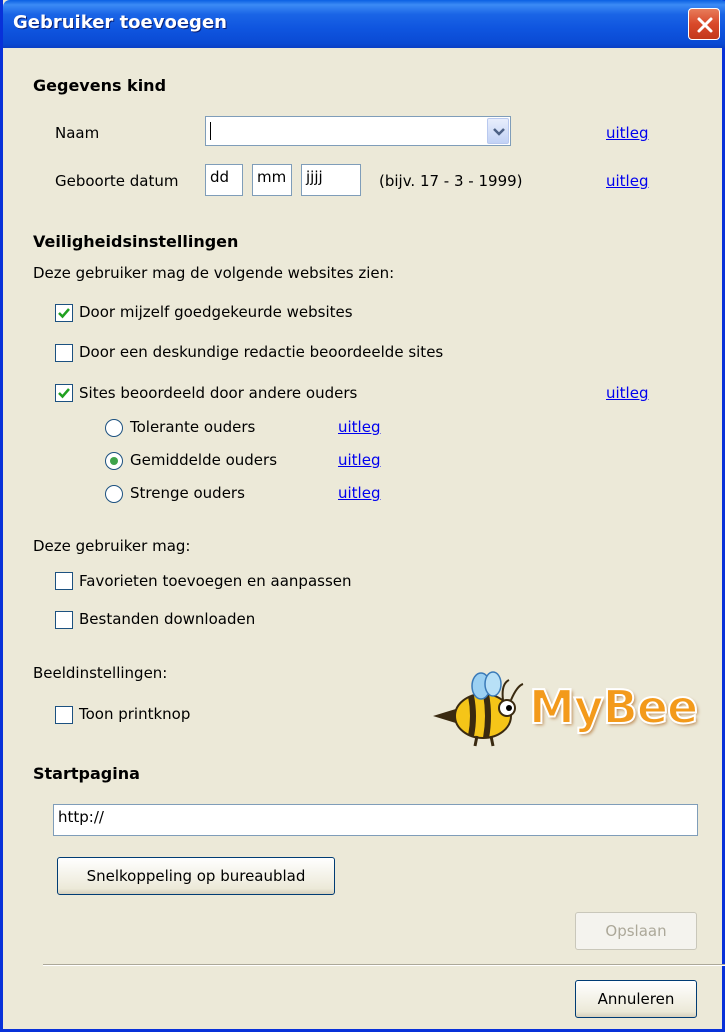 This screenshot has width=725, height=1032. I want to click on name-label: Naam, so click(77, 133).